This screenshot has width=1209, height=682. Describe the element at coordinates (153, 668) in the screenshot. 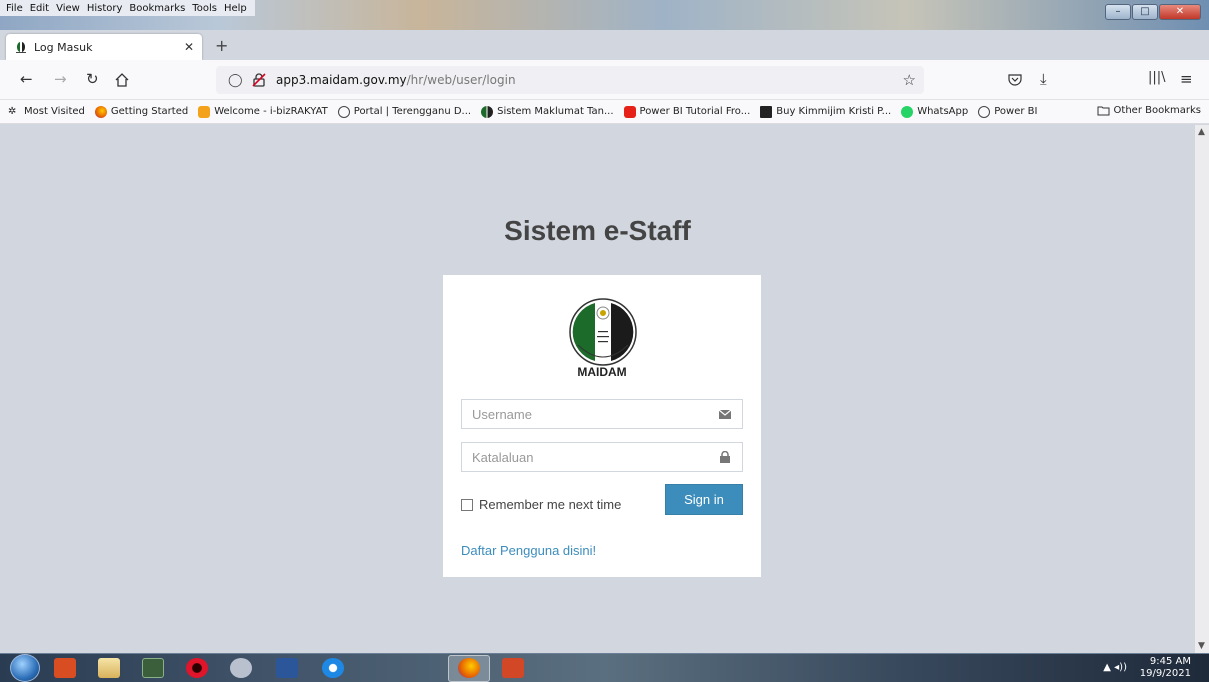

I see `terminal-icon` at that location.